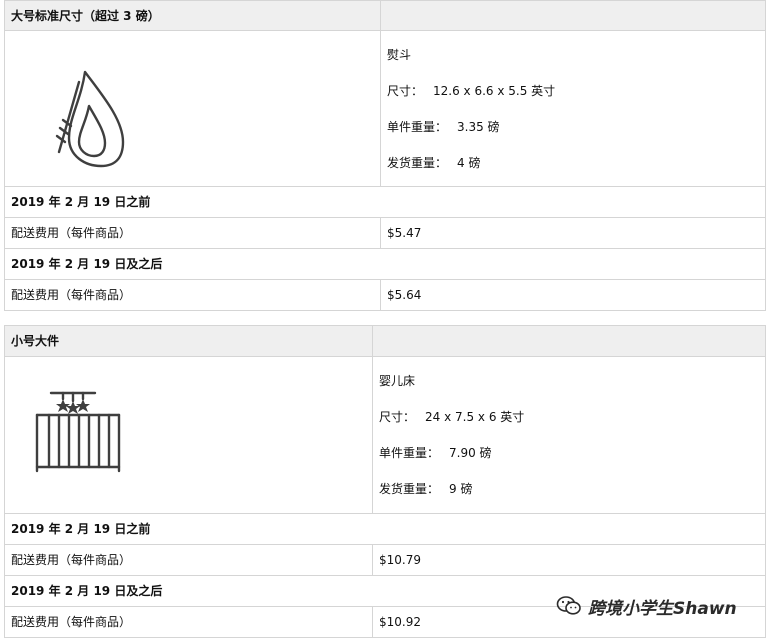 The image size is (766, 638). I want to click on date-row-after: 2019 年 2 月 19 日及之后, so click(385, 264).